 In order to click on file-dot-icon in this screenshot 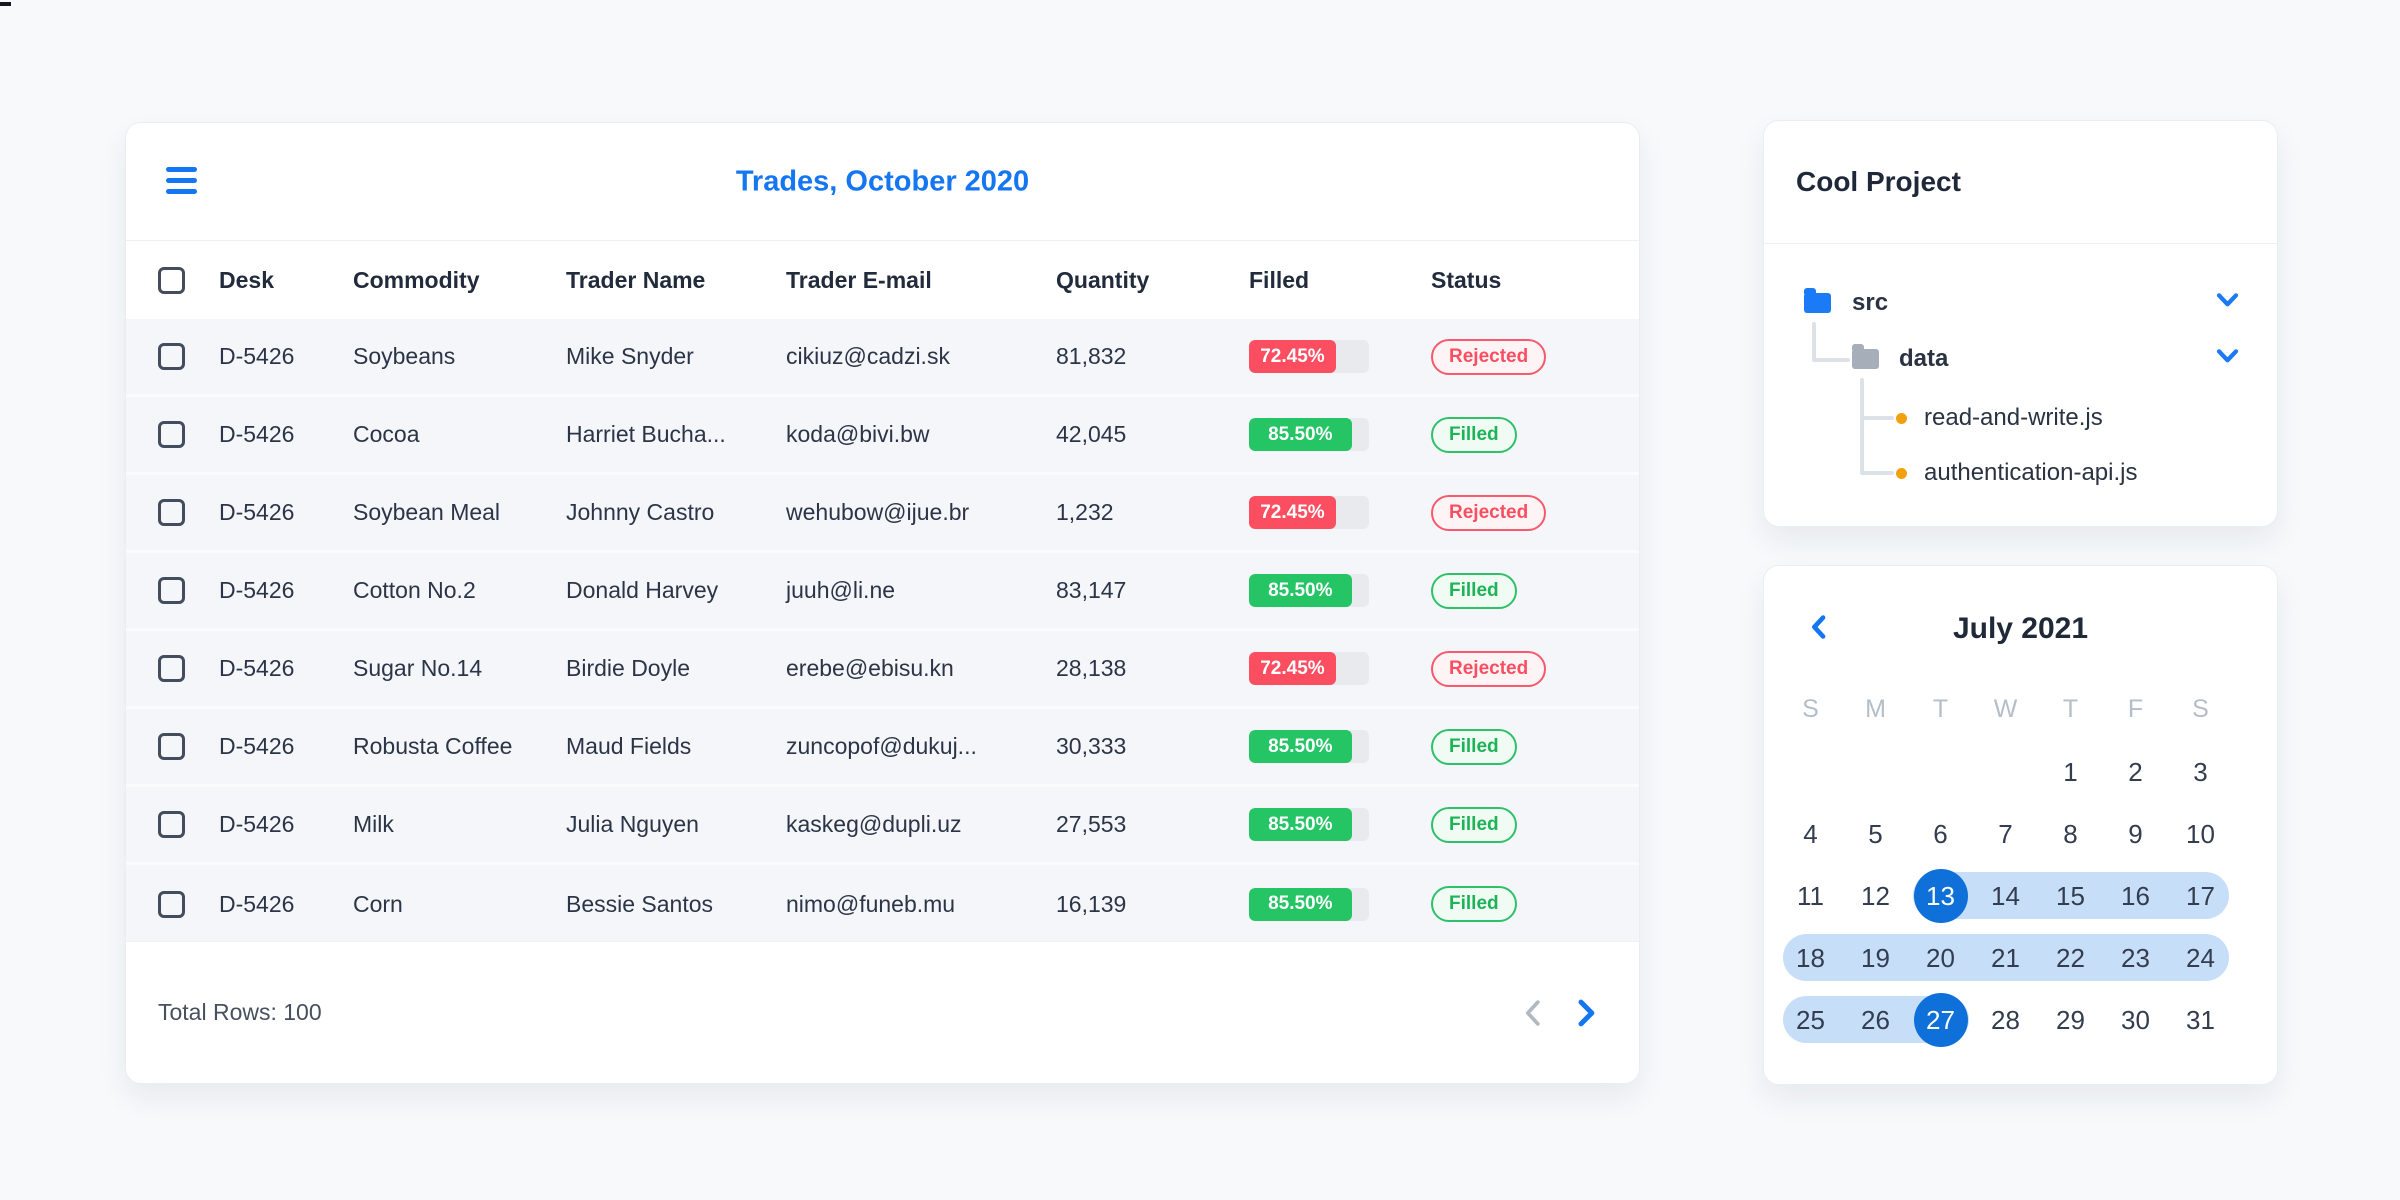, I will do `click(1901, 473)`.